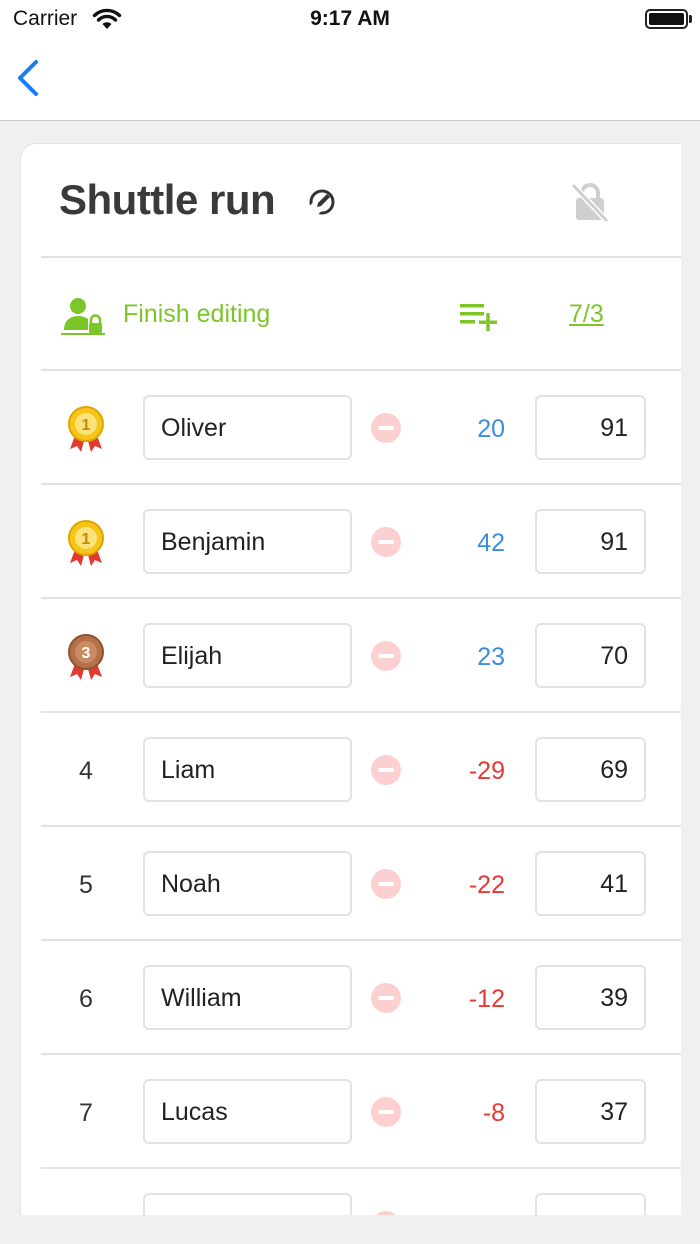 Image resolution: width=700 pixels, height=1244 pixels. What do you see at coordinates (586, 314) in the screenshot?
I see `participant-count-link: 7/3` at bounding box center [586, 314].